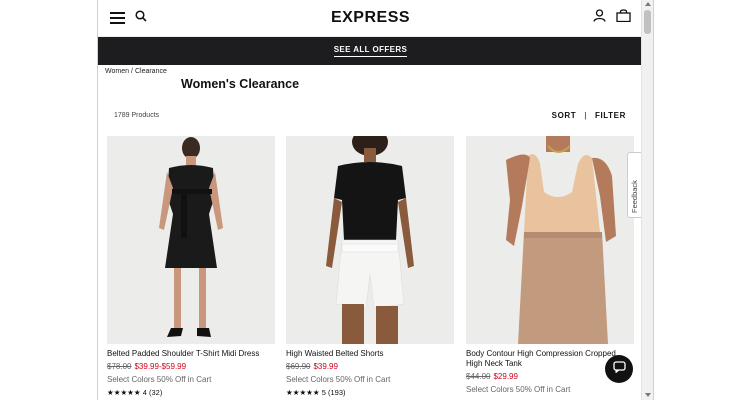 This screenshot has width=750, height=400. I want to click on original-price: $78.00, so click(119, 366).